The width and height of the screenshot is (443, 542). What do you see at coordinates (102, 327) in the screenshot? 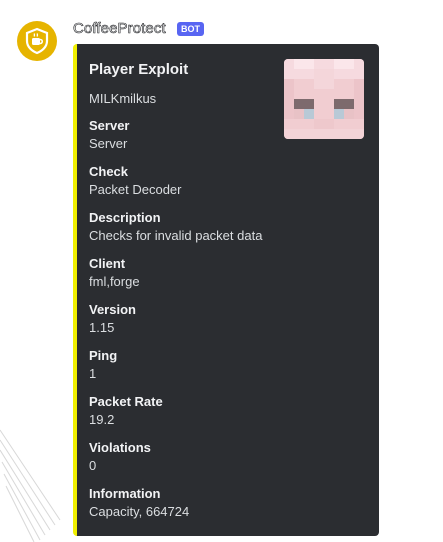
I see `field-value: 1.15` at bounding box center [102, 327].